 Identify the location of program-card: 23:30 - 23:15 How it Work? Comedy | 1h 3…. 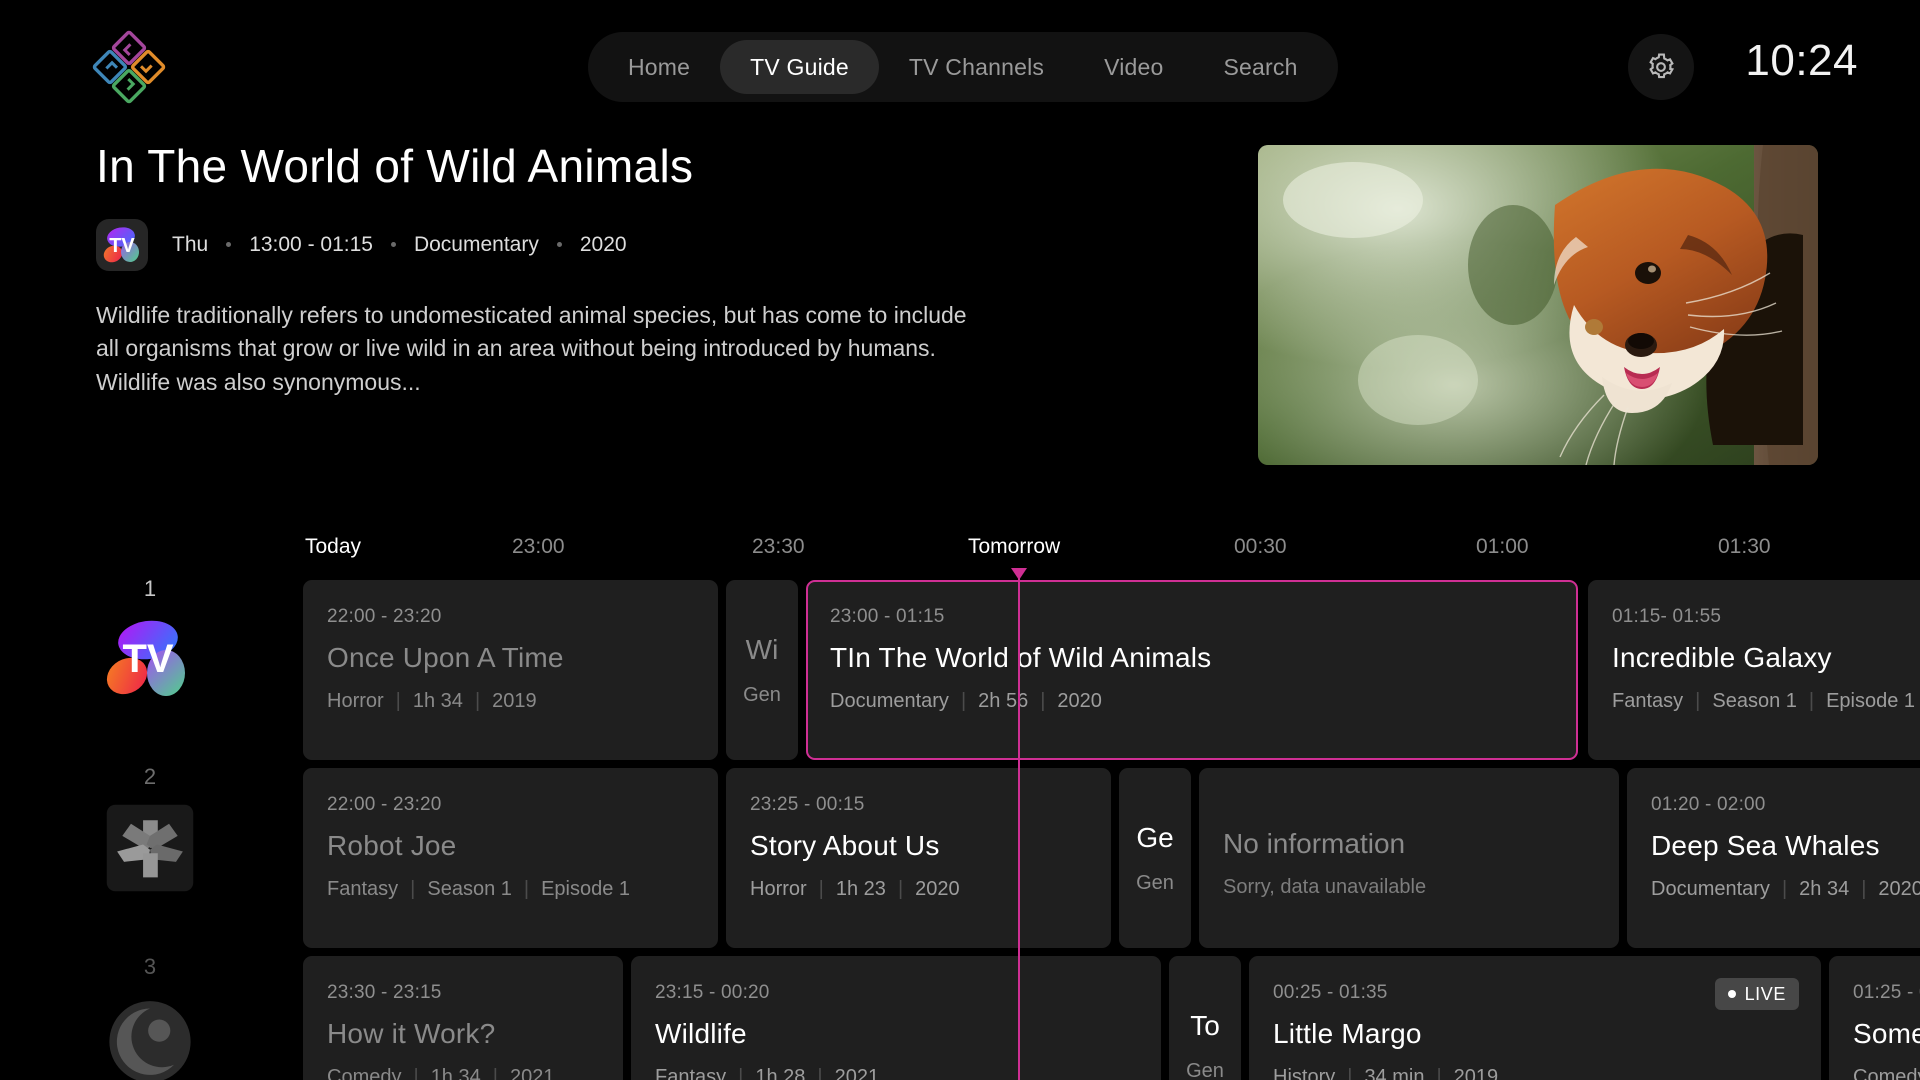
(463, 1018).